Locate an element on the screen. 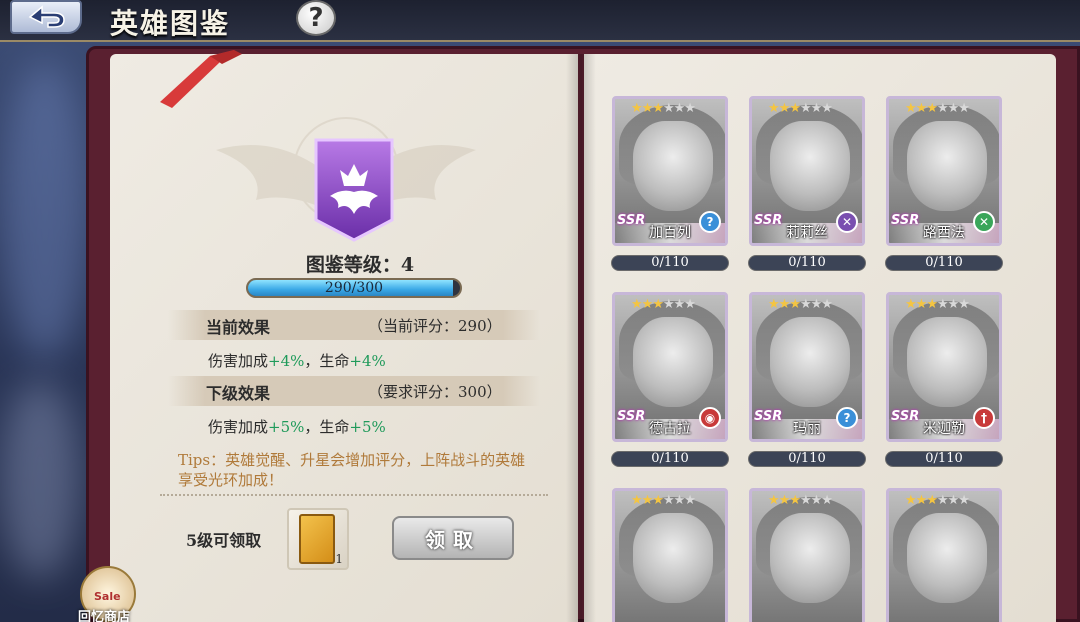  current-damage-label: 伤害加成 is located at coordinates (238, 361).